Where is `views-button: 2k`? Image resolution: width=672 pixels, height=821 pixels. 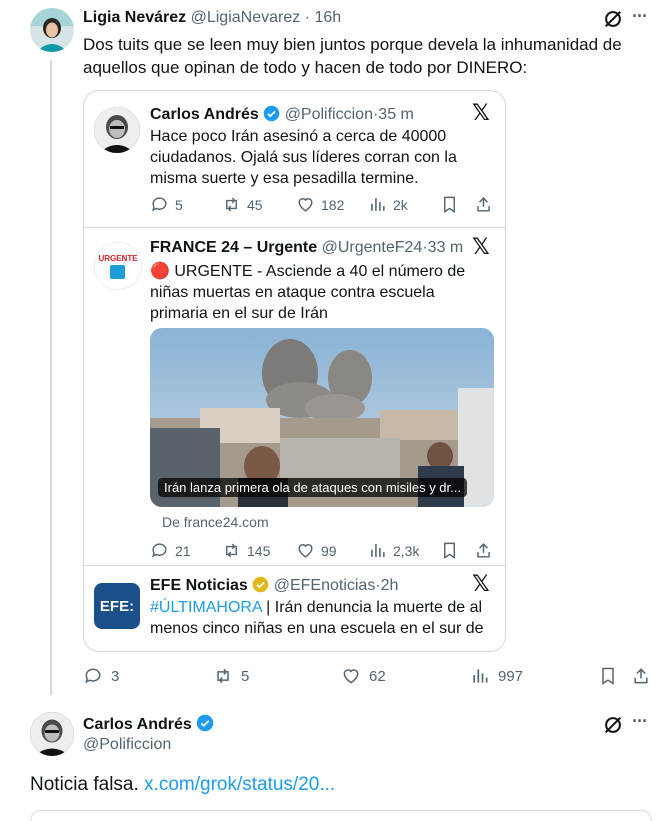 views-button: 2k is located at coordinates (388, 204).